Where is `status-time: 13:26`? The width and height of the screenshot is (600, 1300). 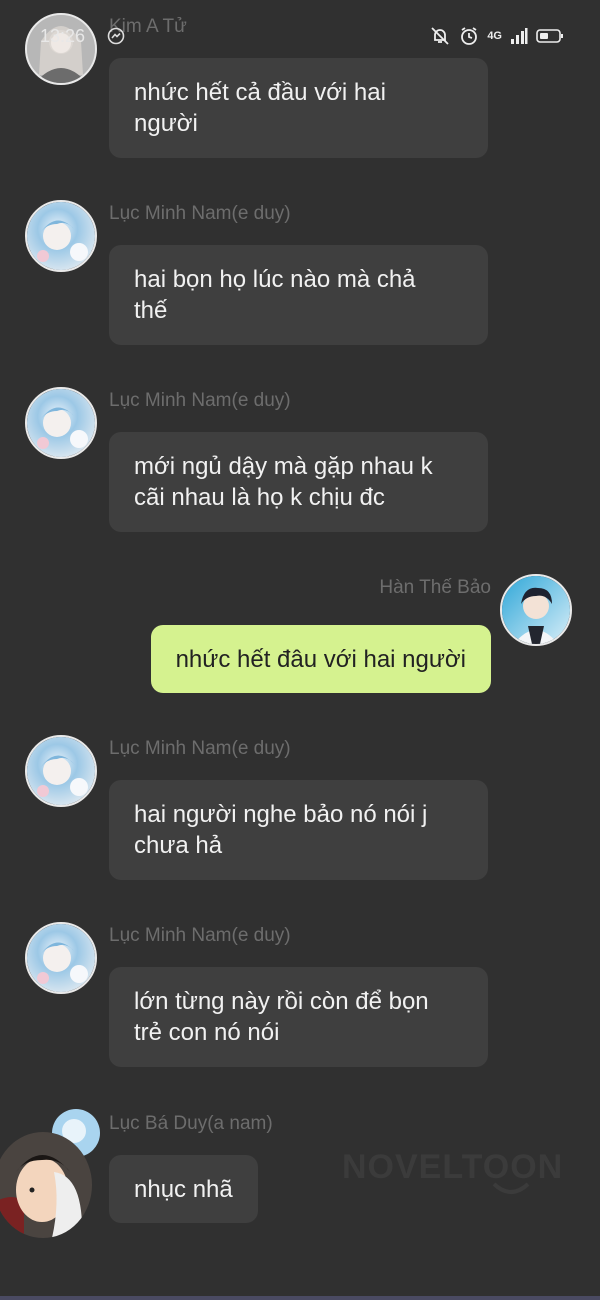 status-time: 13:26 is located at coordinates (63, 36).